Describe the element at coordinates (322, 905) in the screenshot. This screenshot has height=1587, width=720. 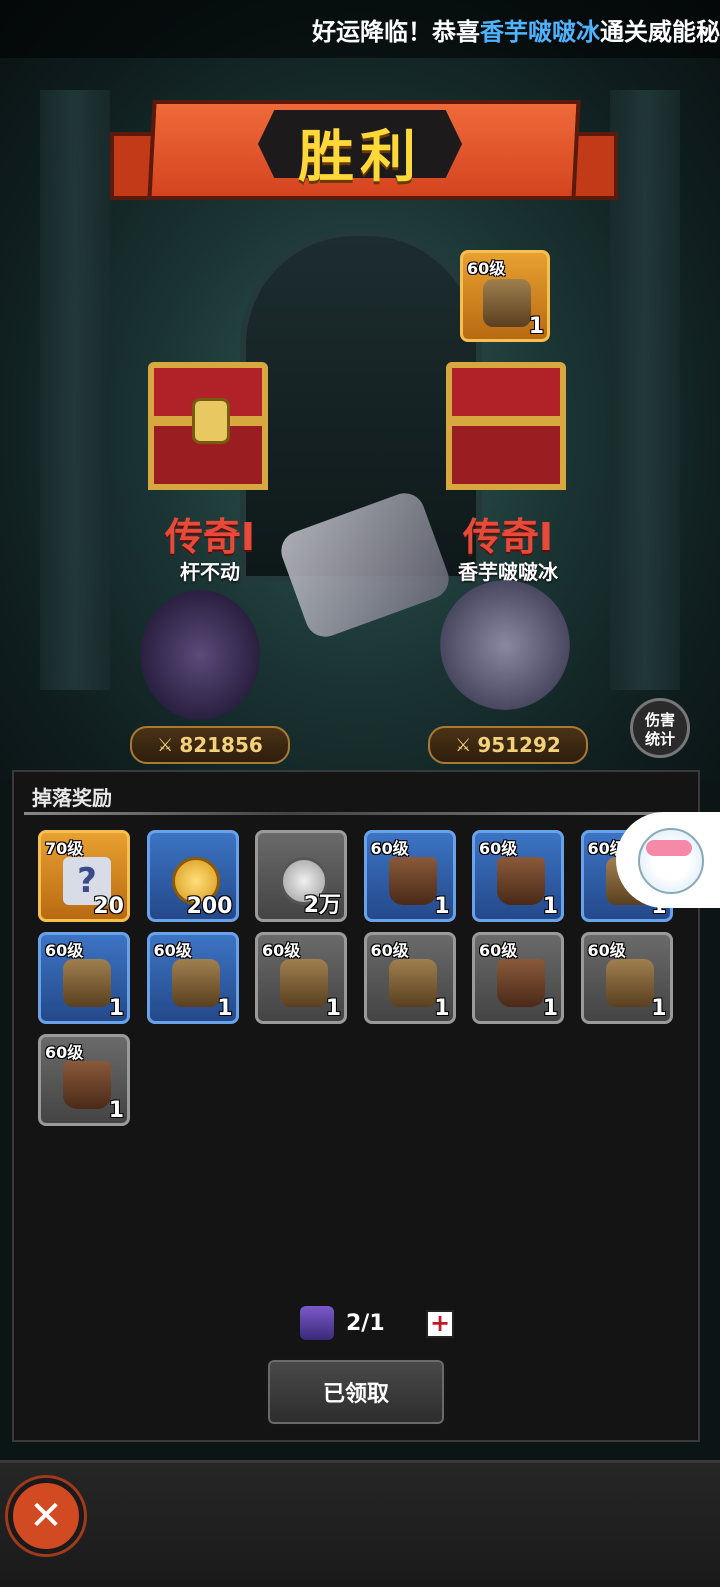
I see `item-count: 2万` at that location.